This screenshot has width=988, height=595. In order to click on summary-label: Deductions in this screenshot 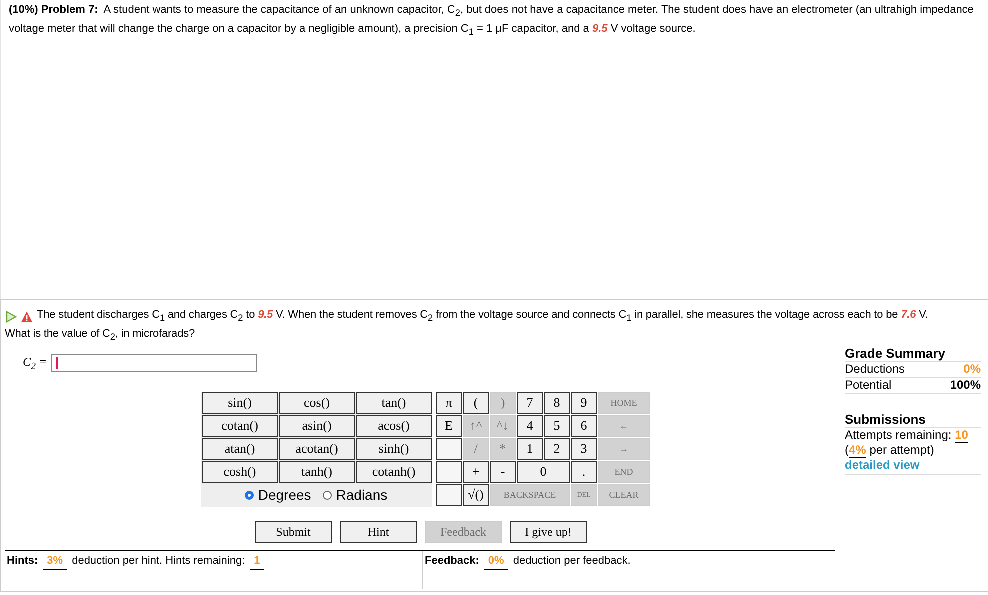, I will do `click(875, 369)`.